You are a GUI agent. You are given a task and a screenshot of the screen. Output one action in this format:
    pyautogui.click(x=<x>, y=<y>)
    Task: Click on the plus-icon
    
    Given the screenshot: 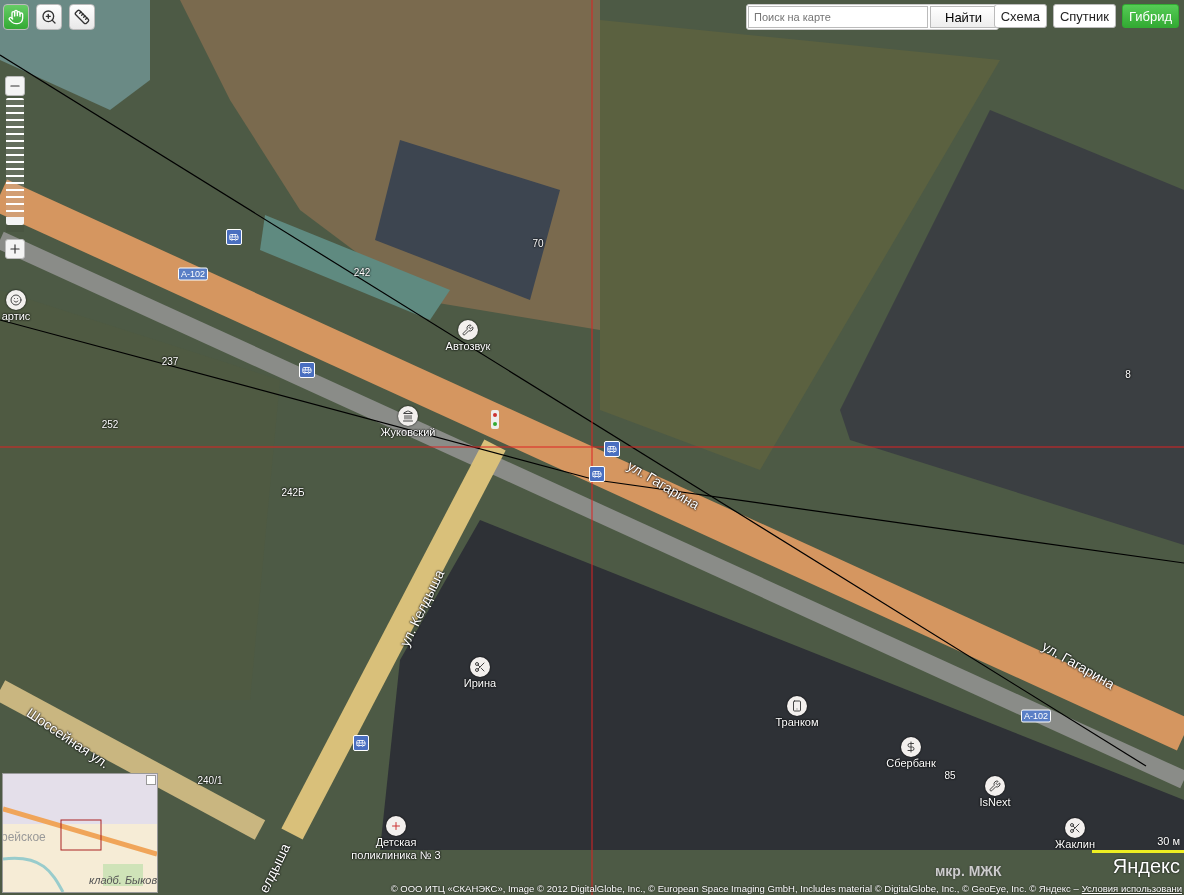 What is the action you would take?
    pyautogui.click(x=15, y=249)
    